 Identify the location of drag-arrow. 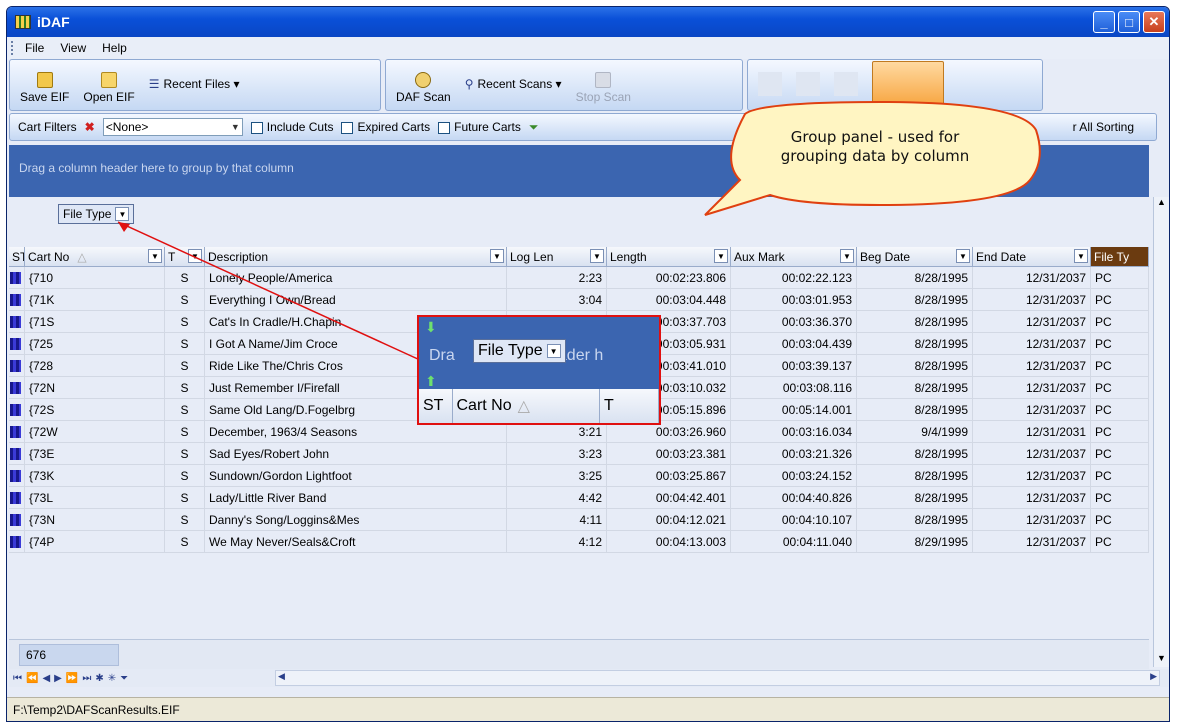
(269, 291).